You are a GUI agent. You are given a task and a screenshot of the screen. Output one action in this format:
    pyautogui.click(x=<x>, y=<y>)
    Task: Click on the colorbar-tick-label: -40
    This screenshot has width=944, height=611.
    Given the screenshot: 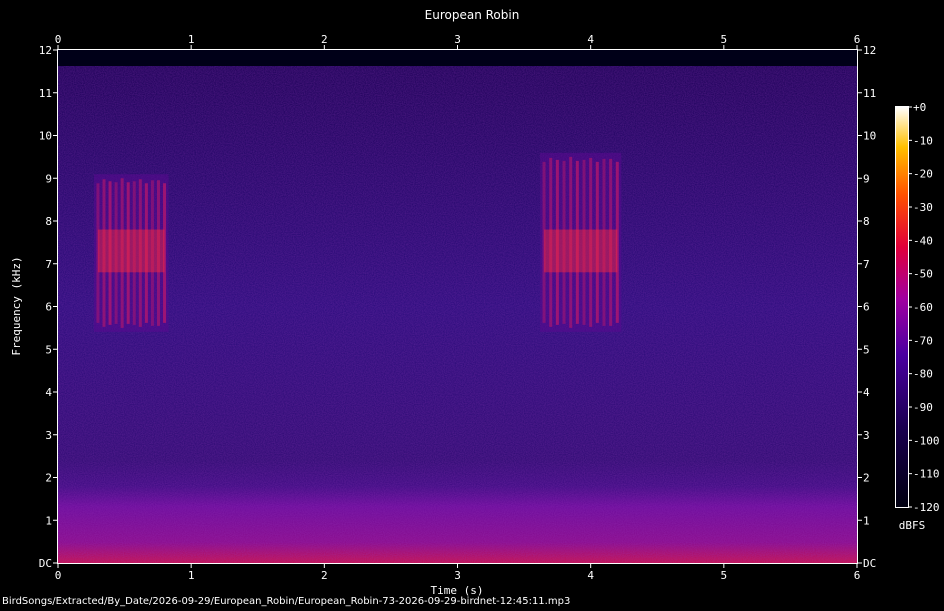 What is the action you would take?
    pyautogui.click(x=923, y=240)
    